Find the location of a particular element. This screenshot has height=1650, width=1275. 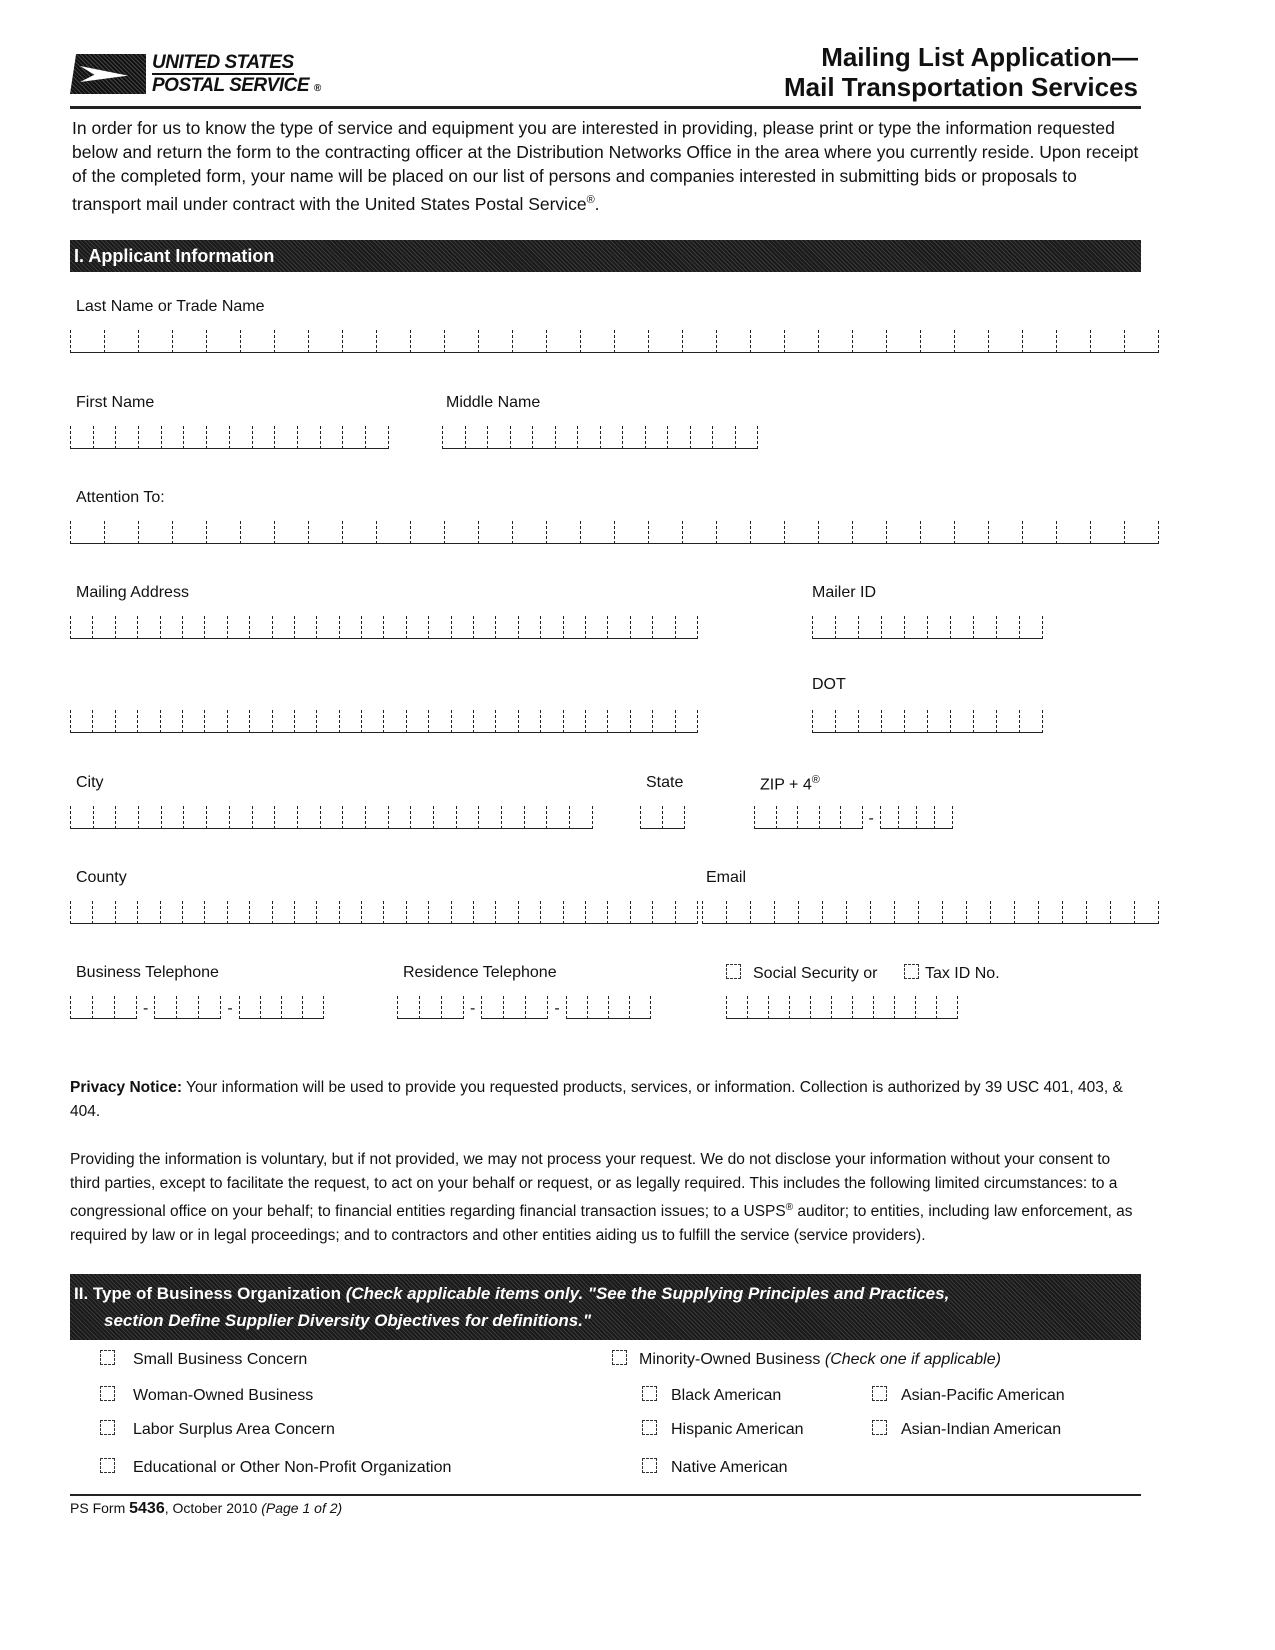

zip-ext-field is located at coordinates (916, 819).